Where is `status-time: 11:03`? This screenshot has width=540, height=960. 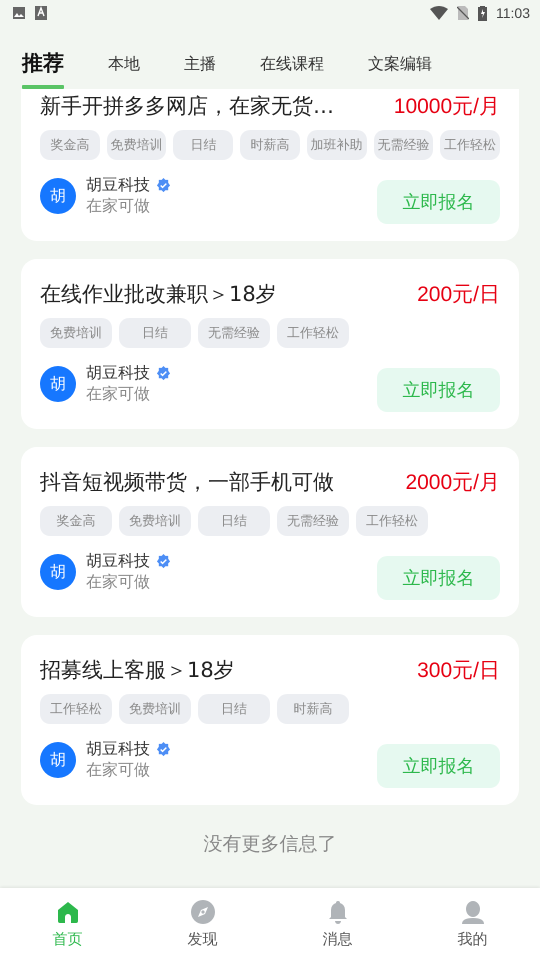 status-time: 11:03 is located at coordinates (513, 12).